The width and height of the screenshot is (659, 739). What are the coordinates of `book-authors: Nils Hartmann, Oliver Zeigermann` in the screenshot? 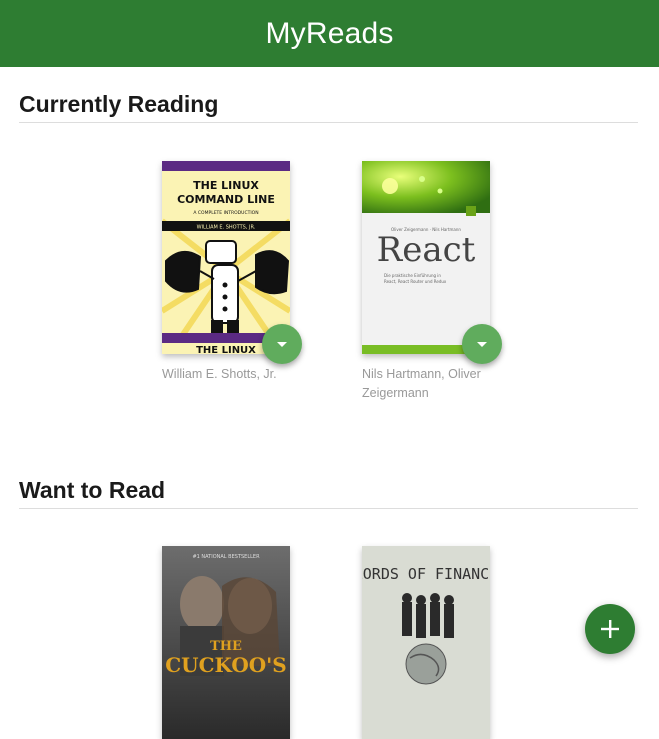 It's located at (421, 383).